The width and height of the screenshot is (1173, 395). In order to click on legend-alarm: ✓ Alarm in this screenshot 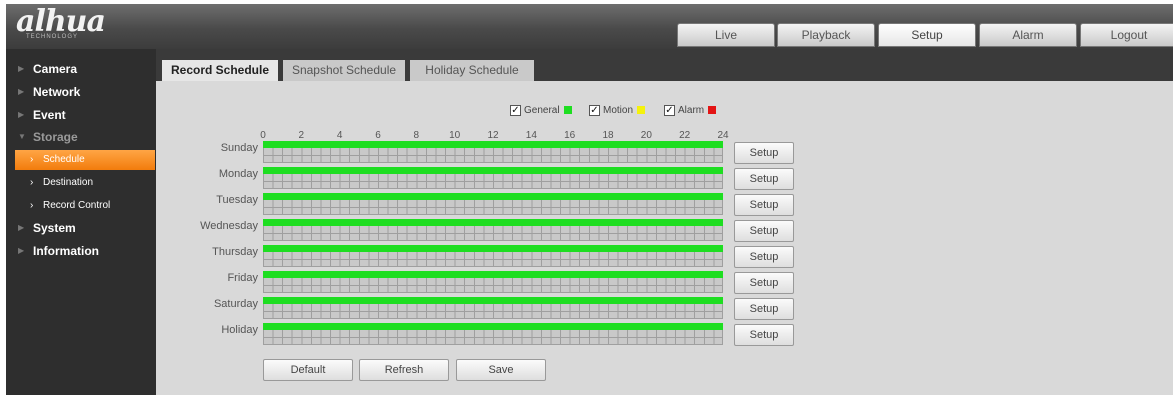, I will do `click(690, 111)`.